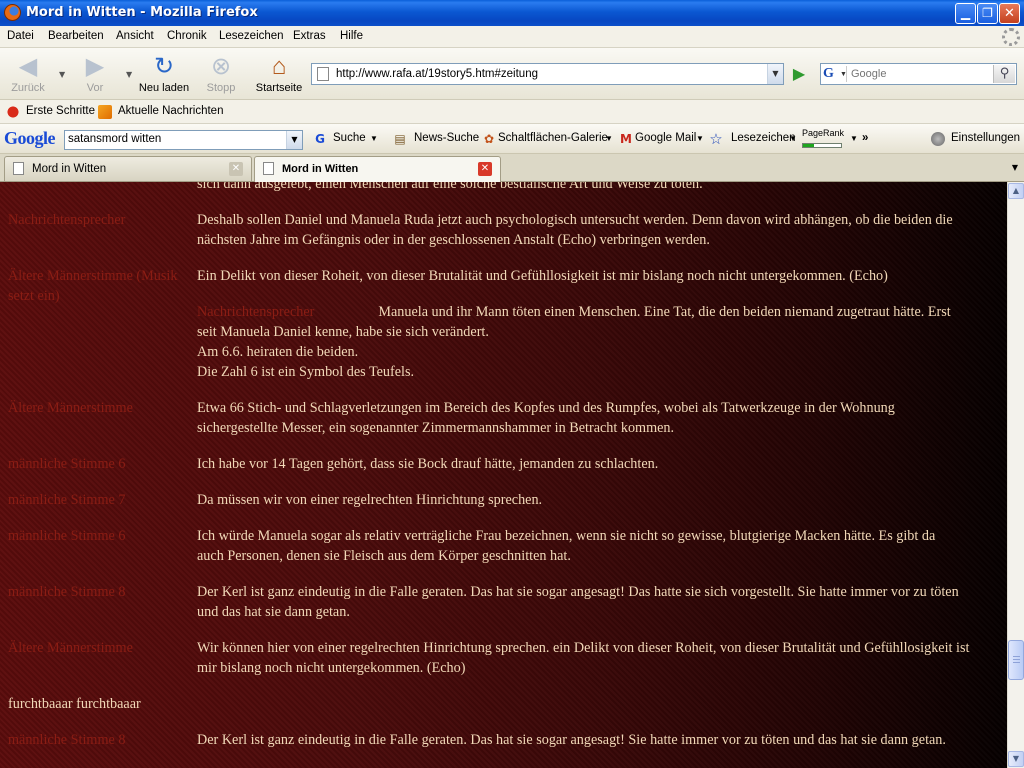  I want to click on menu-datei: Datei, so click(20, 36).